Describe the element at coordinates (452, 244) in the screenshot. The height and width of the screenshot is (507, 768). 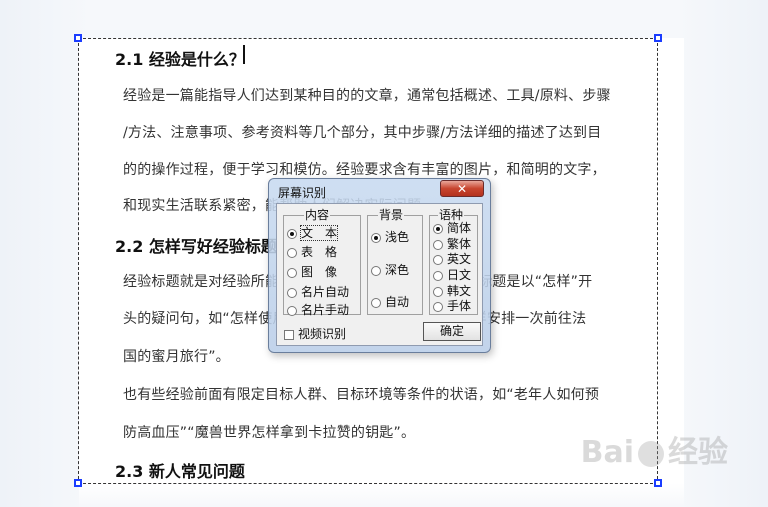
I see `radio-language-traditional: 繁体` at that location.